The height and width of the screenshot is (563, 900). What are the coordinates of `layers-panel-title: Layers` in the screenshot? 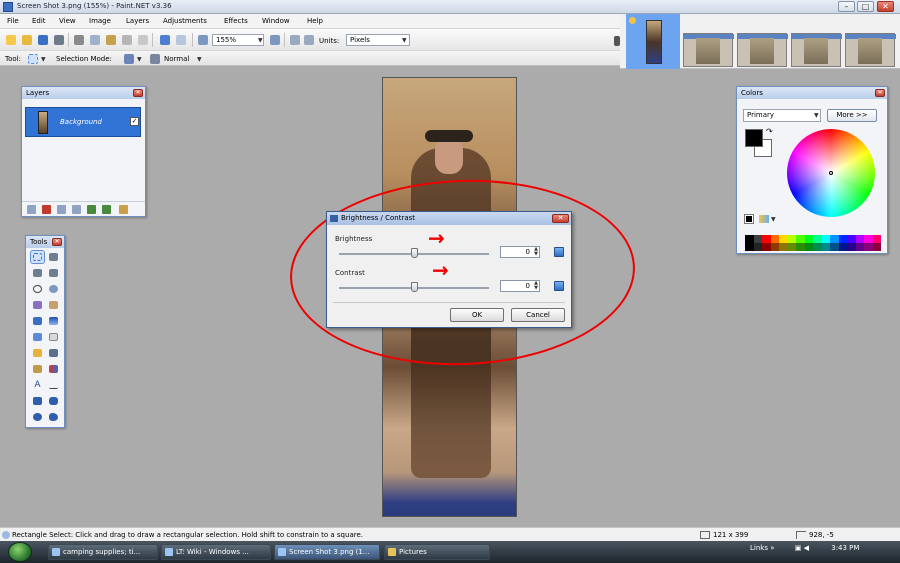 It's located at (83, 93).